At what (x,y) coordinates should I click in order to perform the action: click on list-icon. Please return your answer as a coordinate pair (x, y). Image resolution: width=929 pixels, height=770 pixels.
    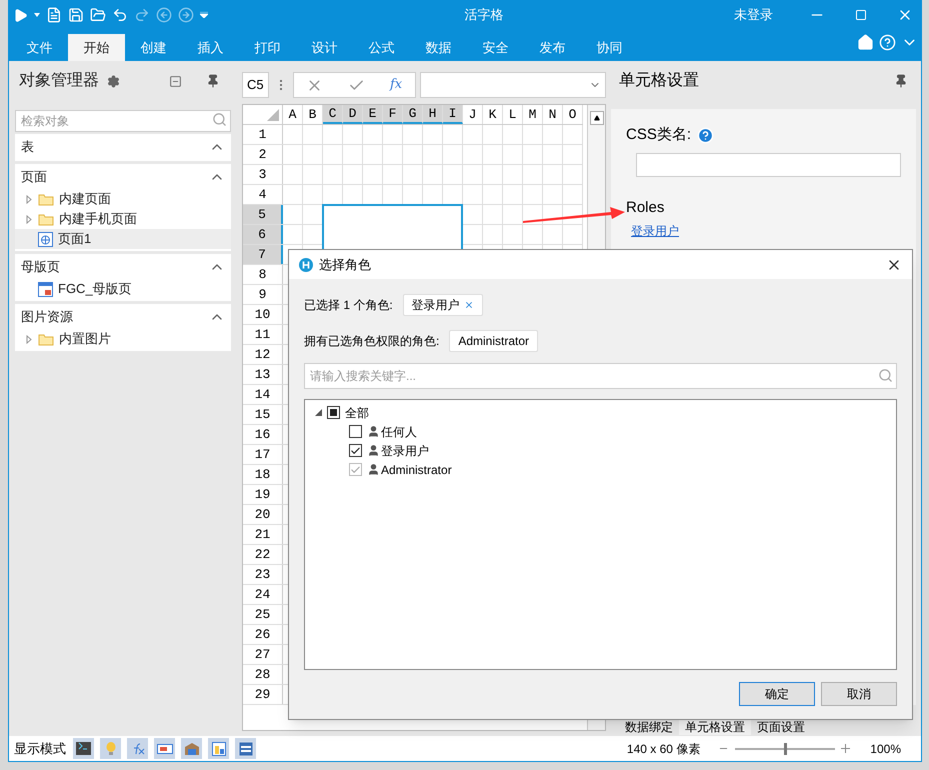
    Looking at the image, I should click on (245, 748).